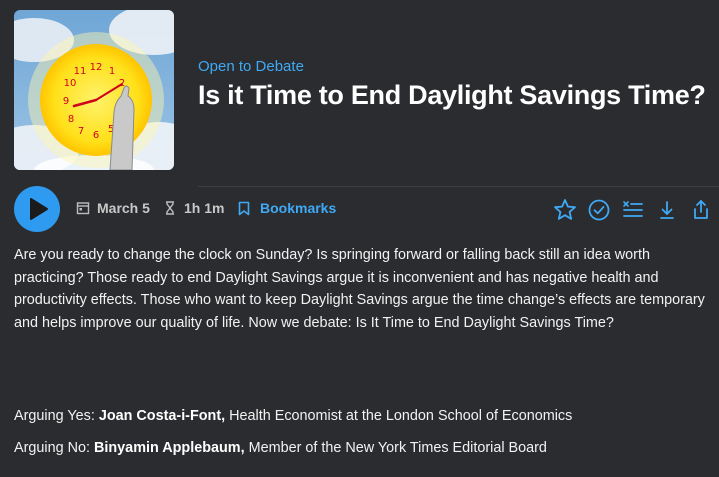  I want to click on bookmarks-label: Bookmarks, so click(298, 208).